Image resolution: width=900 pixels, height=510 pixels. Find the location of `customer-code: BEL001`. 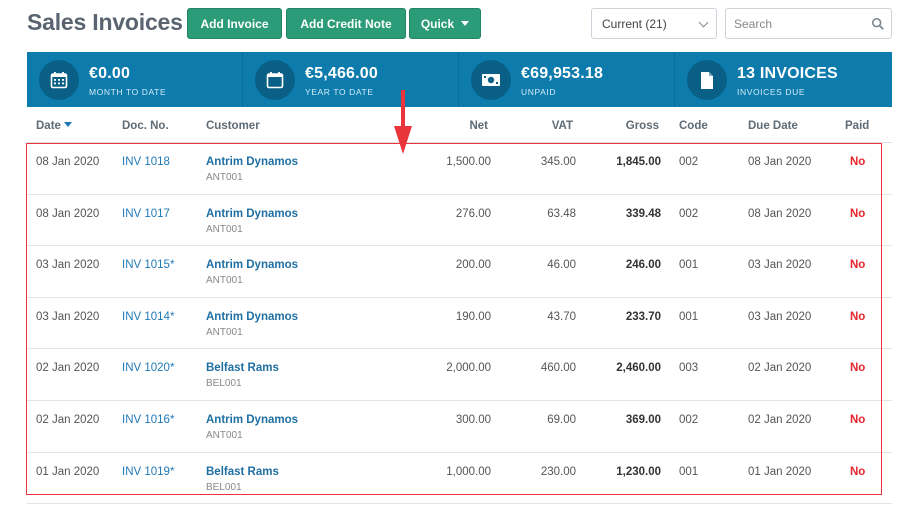

customer-code: BEL001 is located at coordinates (224, 487).